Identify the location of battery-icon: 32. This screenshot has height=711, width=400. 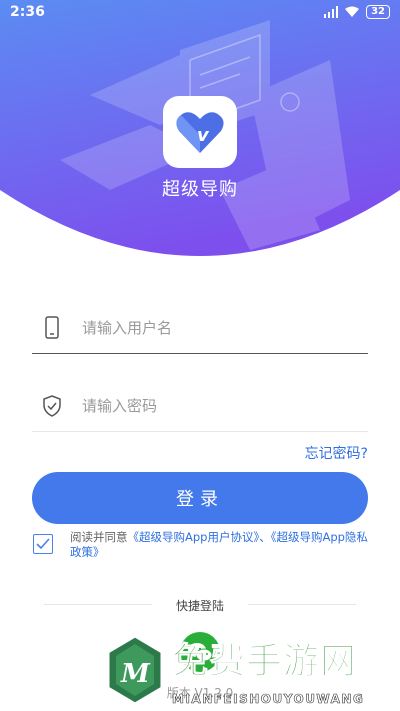
(378, 12).